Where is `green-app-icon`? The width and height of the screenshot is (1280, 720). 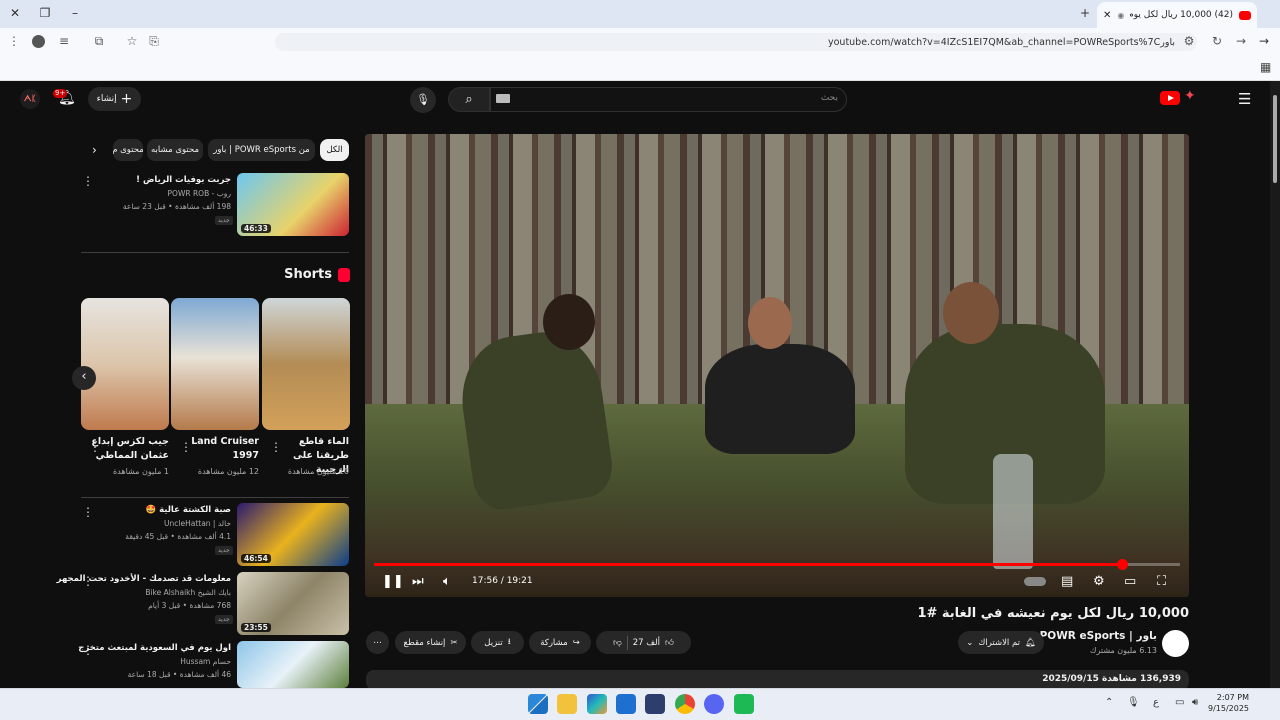 green-app-icon is located at coordinates (744, 704).